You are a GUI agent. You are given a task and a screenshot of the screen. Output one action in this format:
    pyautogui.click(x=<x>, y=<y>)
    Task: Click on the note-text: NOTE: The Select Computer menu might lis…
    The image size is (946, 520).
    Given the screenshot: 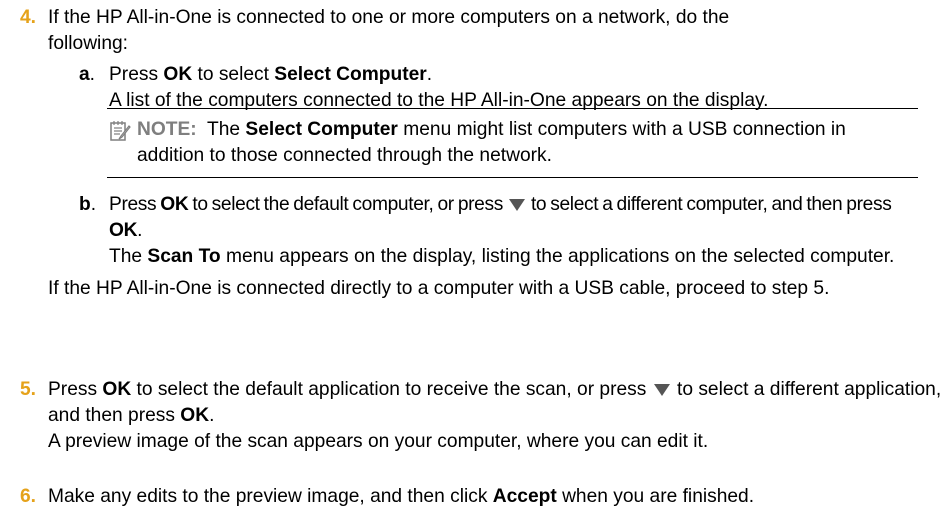 What is the action you would take?
    pyautogui.click(x=491, y=142)
    